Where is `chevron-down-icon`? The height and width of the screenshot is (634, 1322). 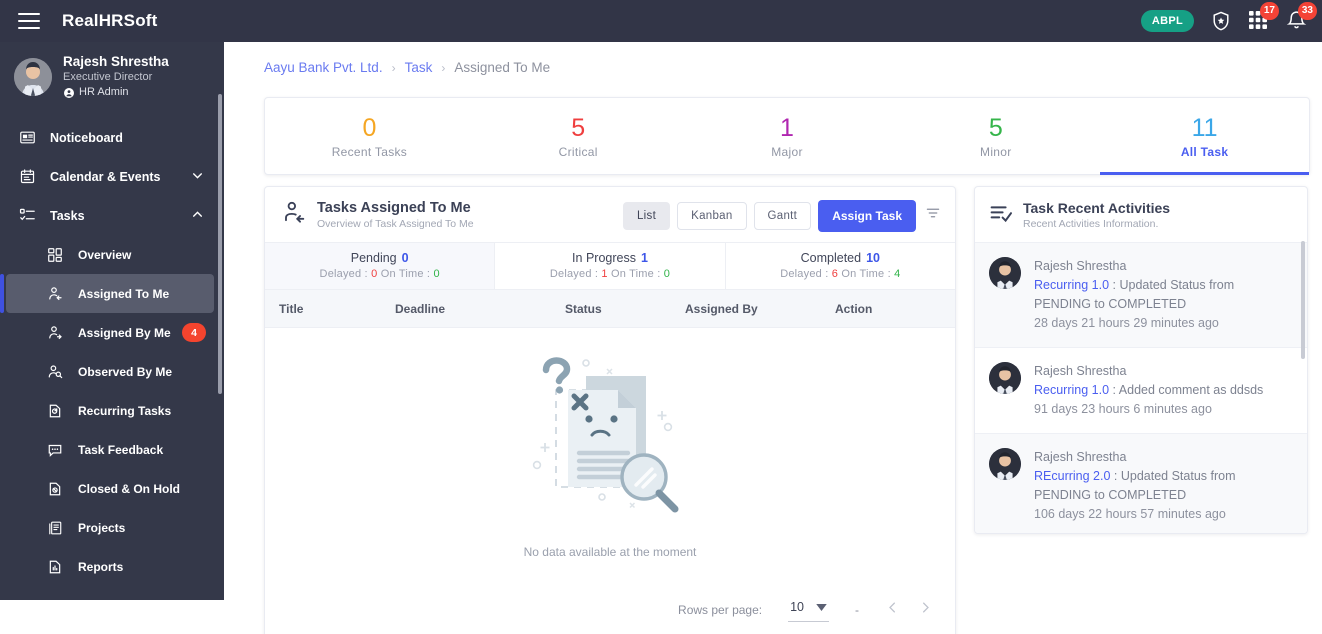
chevron-down-icon is located at coordinates (197, 177).